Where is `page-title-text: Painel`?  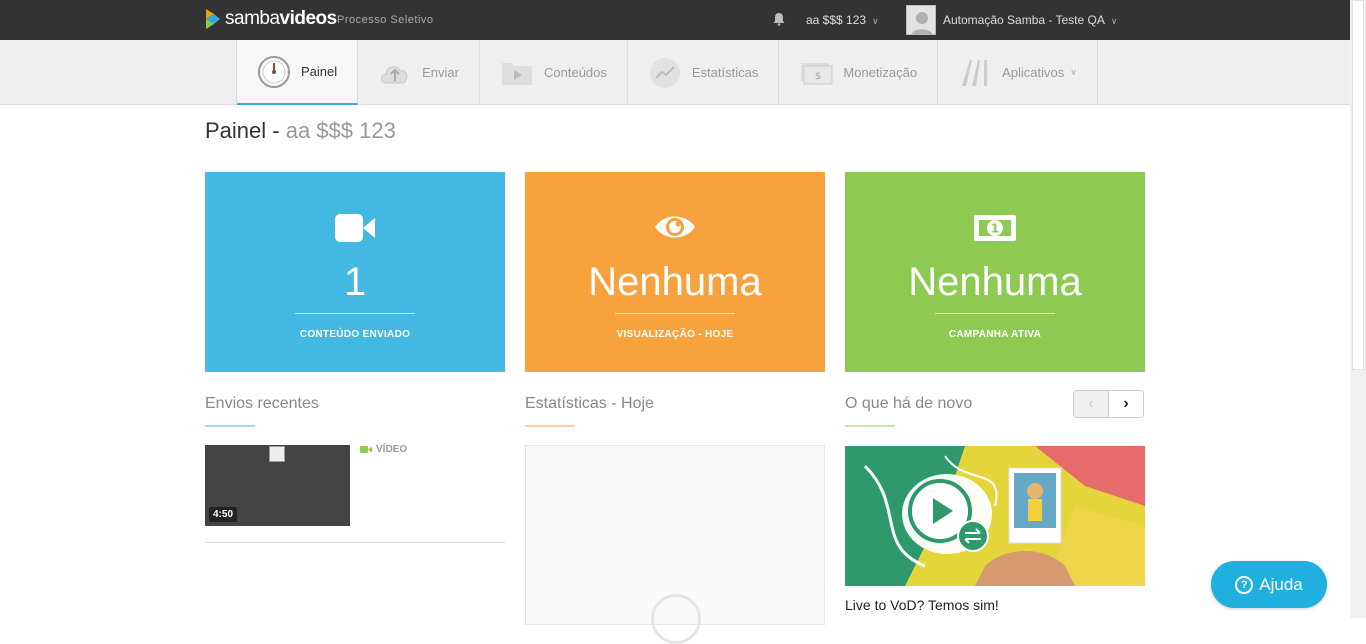
page-title-text: Painel is located at coordinates (236, 130).